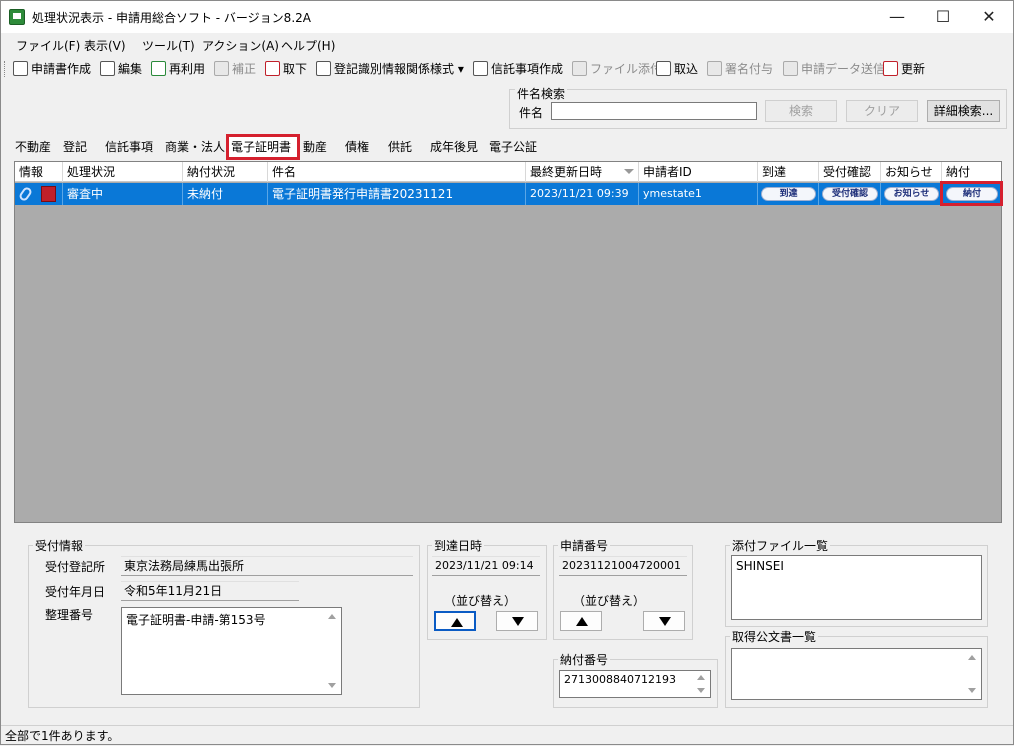  Describe the element at coordinates (231, 651) in the screenshot. I see `reference-number-field: 電子証明書-申請-第153号` at that location.